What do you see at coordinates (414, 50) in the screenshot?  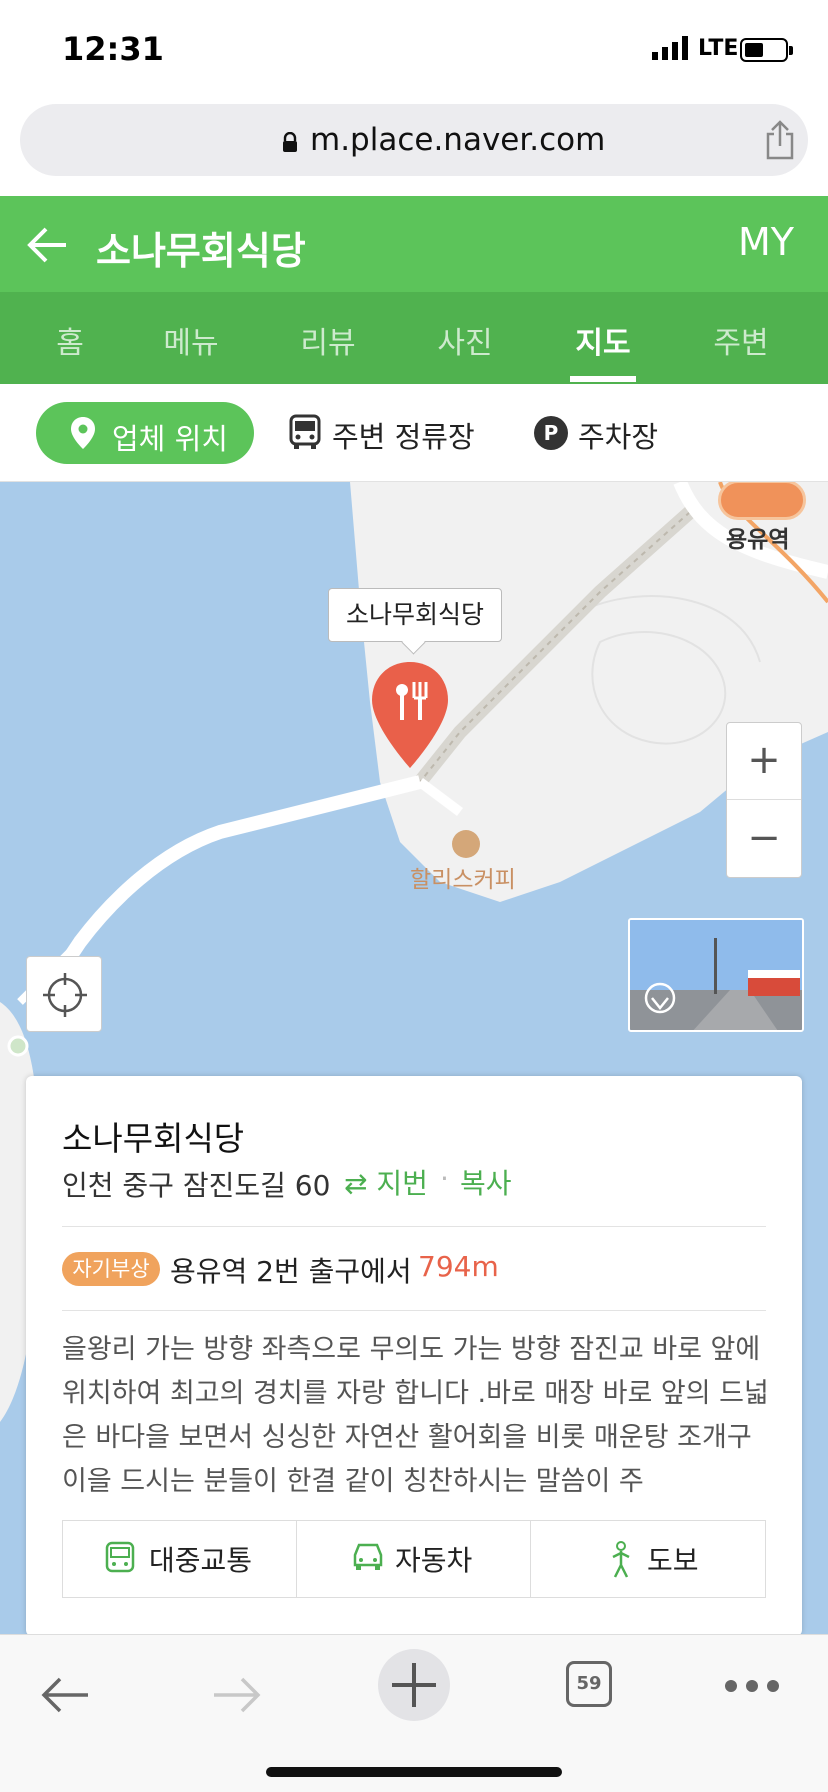 I see `status-bar: 12:31 LTE` at bounding box center [414, 50].